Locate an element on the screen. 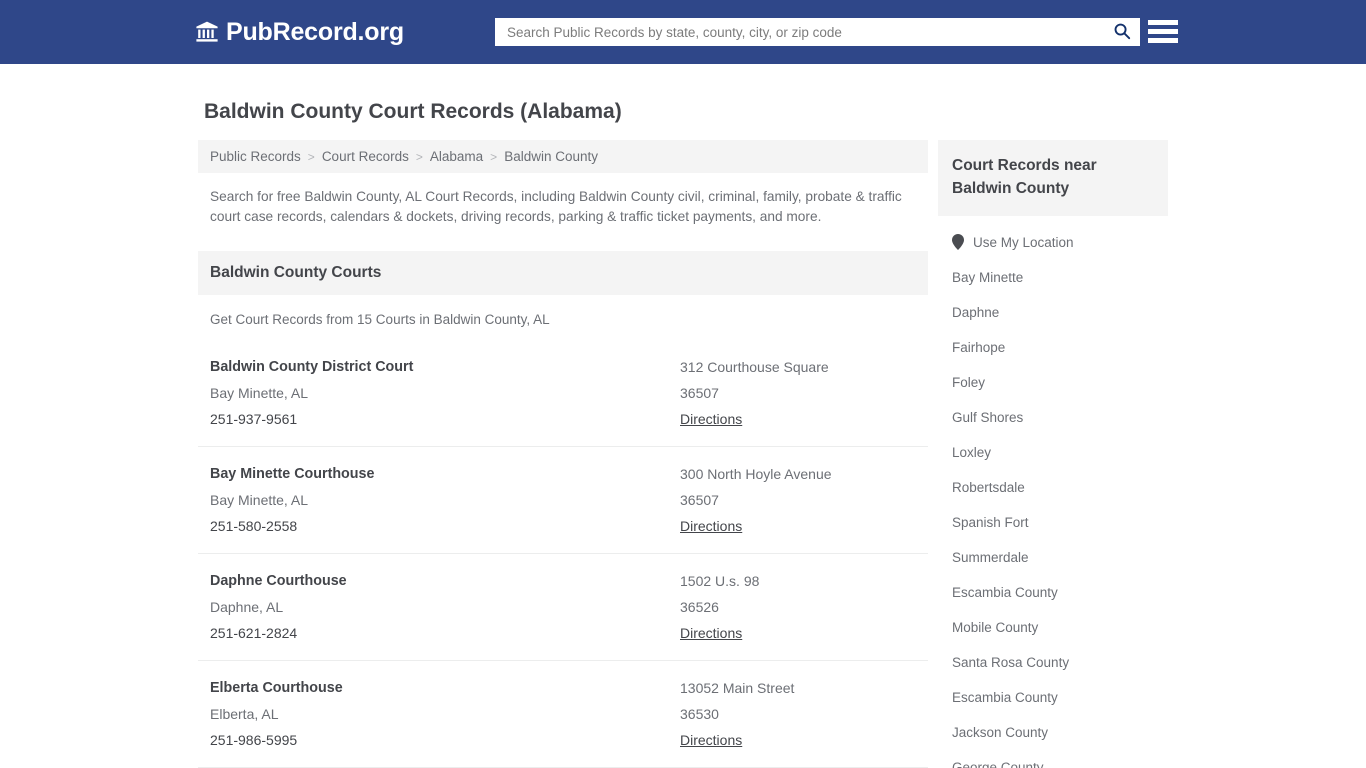 The image size is (1366, 768). court-phone: 251-937-9561 is located at coordinates (254, 419).